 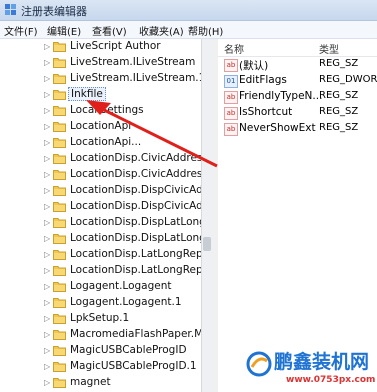 I want to click on site-watermark: 鹏鑫装机网 www.0753px.com, so click(x=311, y=369).